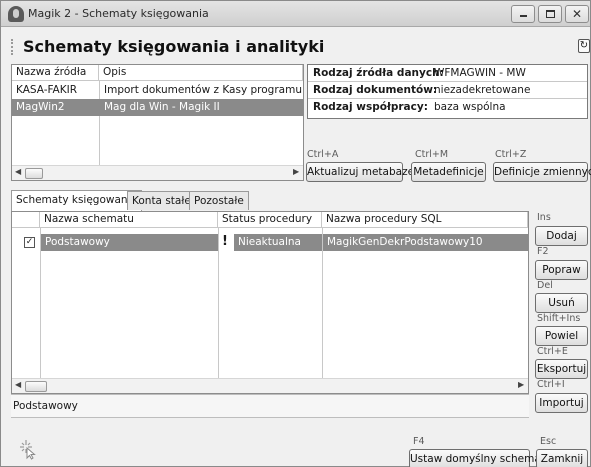  I want to click on column-header-status: Status procedury, so click(270, 220).